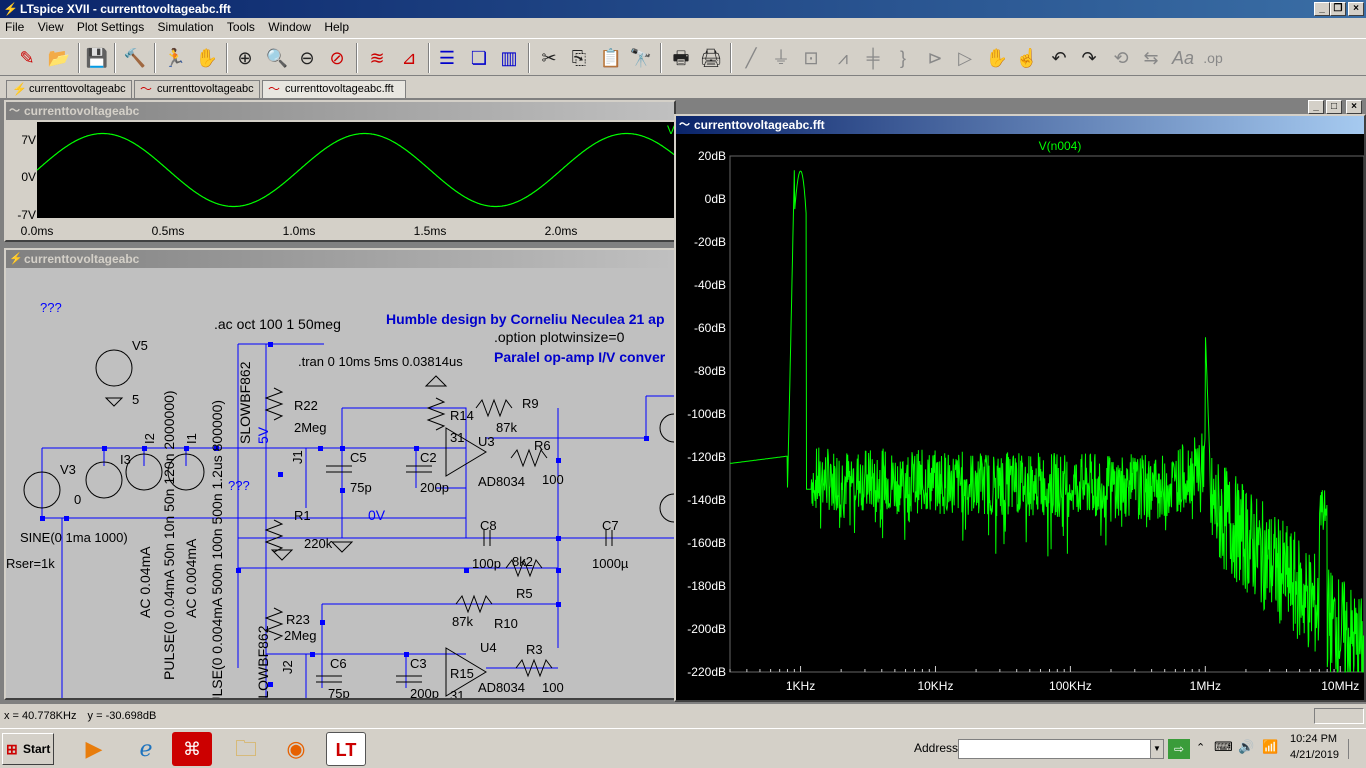 This screenshot has height=768, width=1366. Describe the element at coordinates (447, 58) in the screenshot. I see `tile-horizontal-icon: ☰` at that location.